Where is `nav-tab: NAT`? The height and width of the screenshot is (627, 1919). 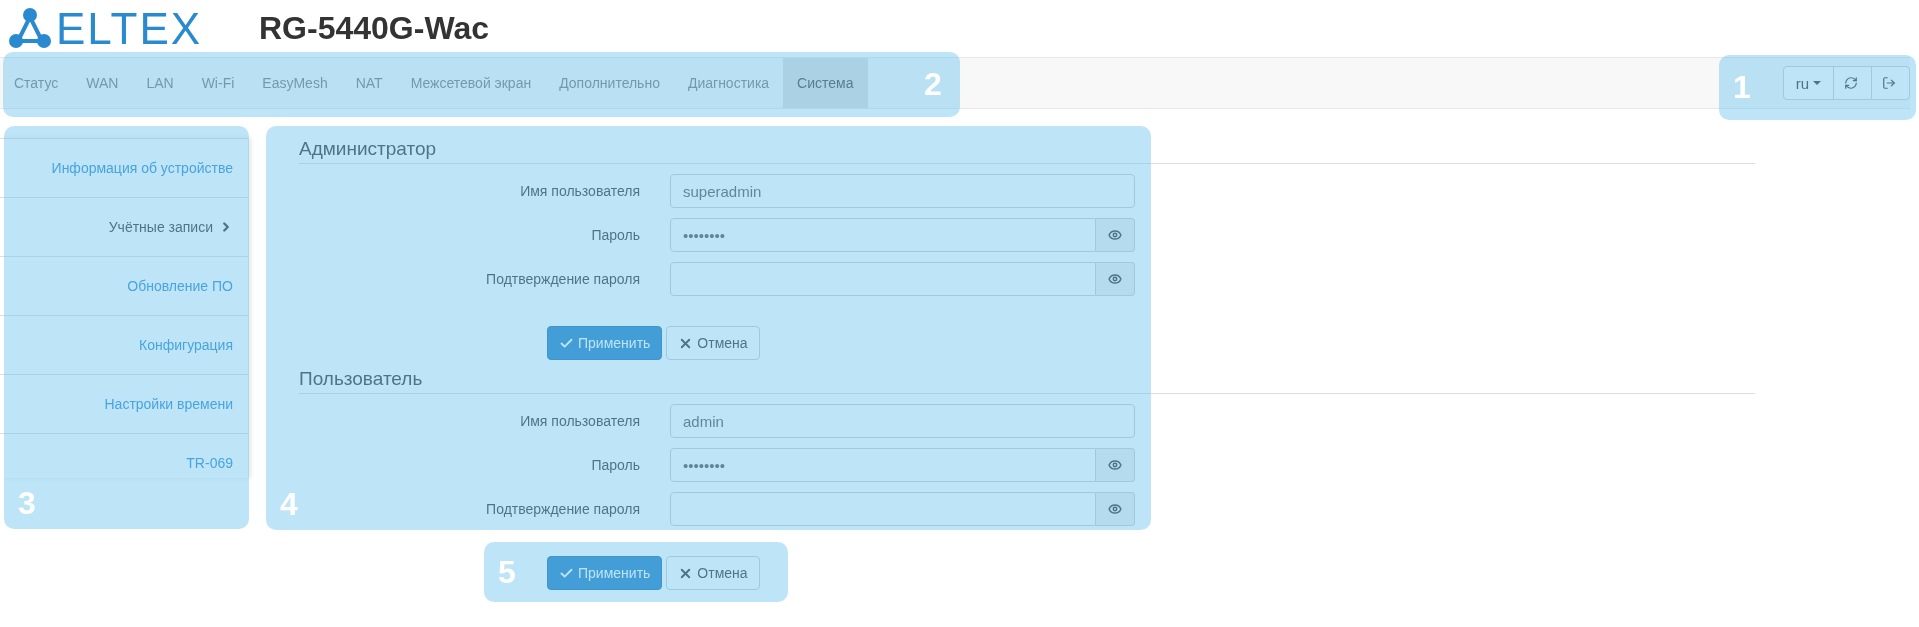
nav-tab: NAT is located at coordinates (369, 83).